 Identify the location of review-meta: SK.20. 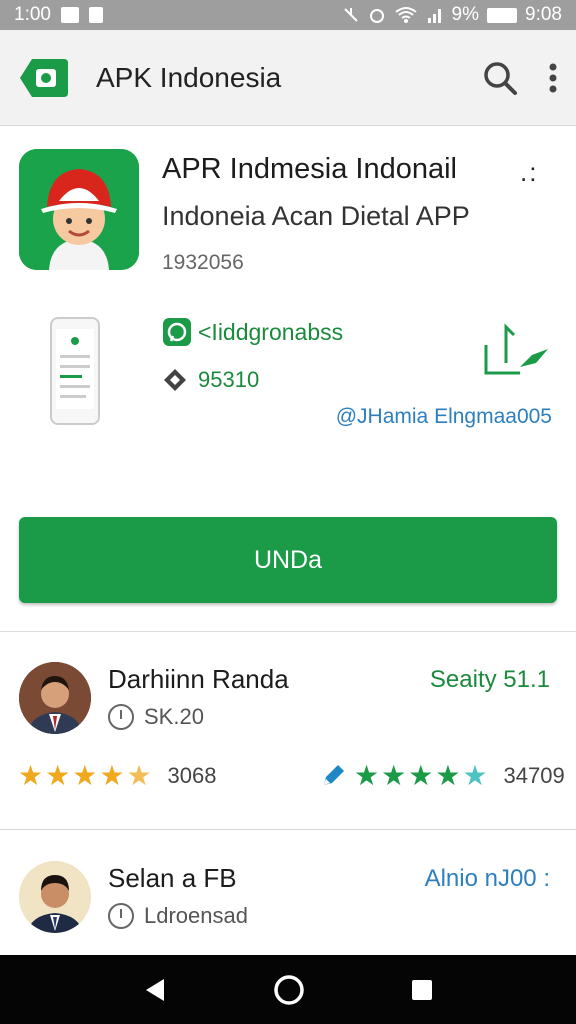
(156, 717).